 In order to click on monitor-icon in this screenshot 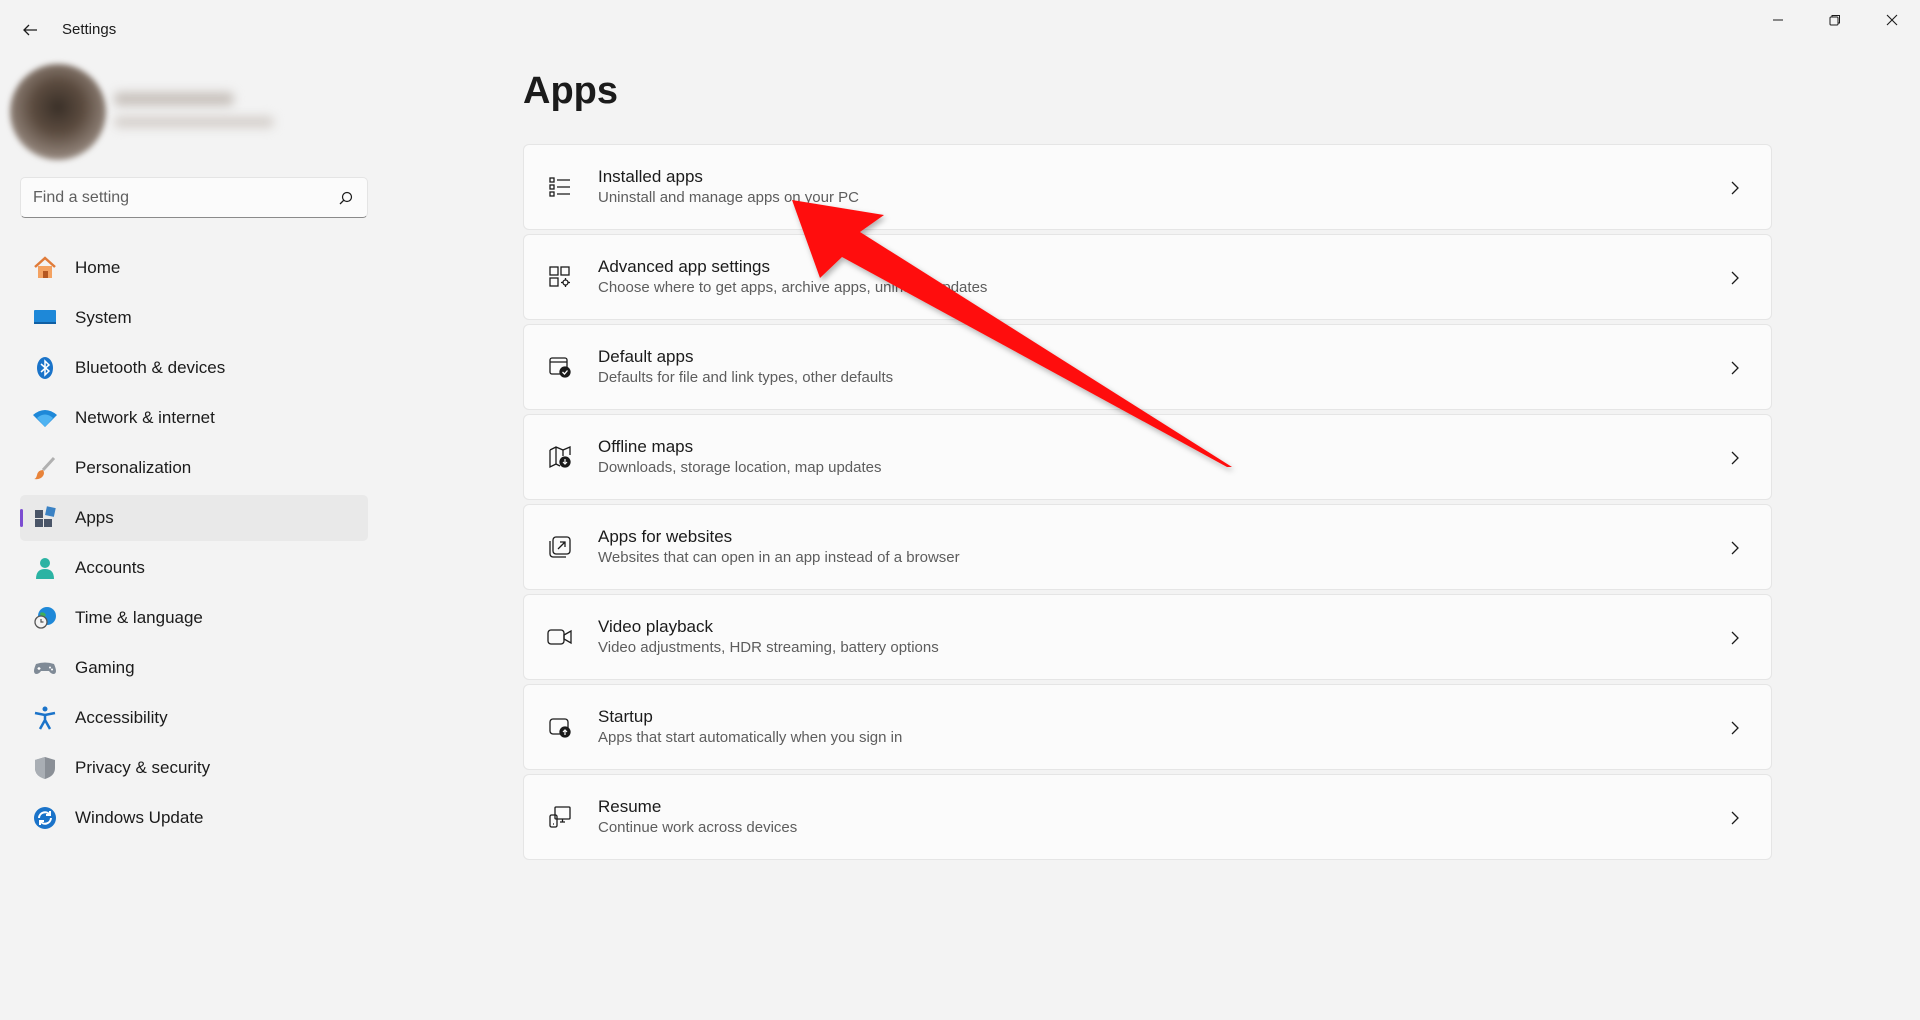, I will do `click(45, 318)`.